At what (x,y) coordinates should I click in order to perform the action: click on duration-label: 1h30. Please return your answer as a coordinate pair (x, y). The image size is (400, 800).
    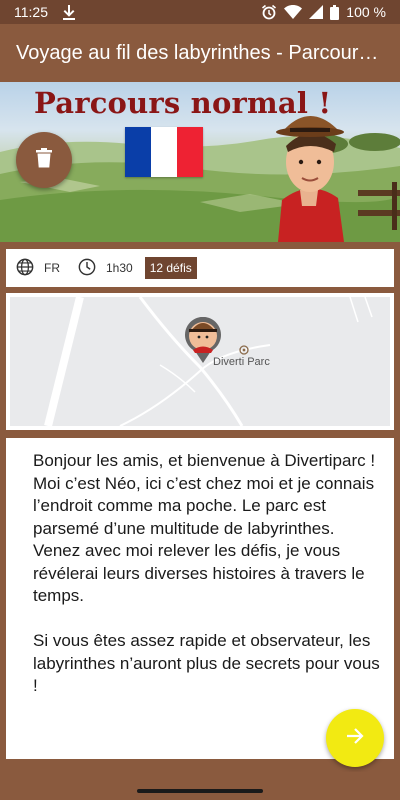
    Looking at the image, I should click on (119, 268).